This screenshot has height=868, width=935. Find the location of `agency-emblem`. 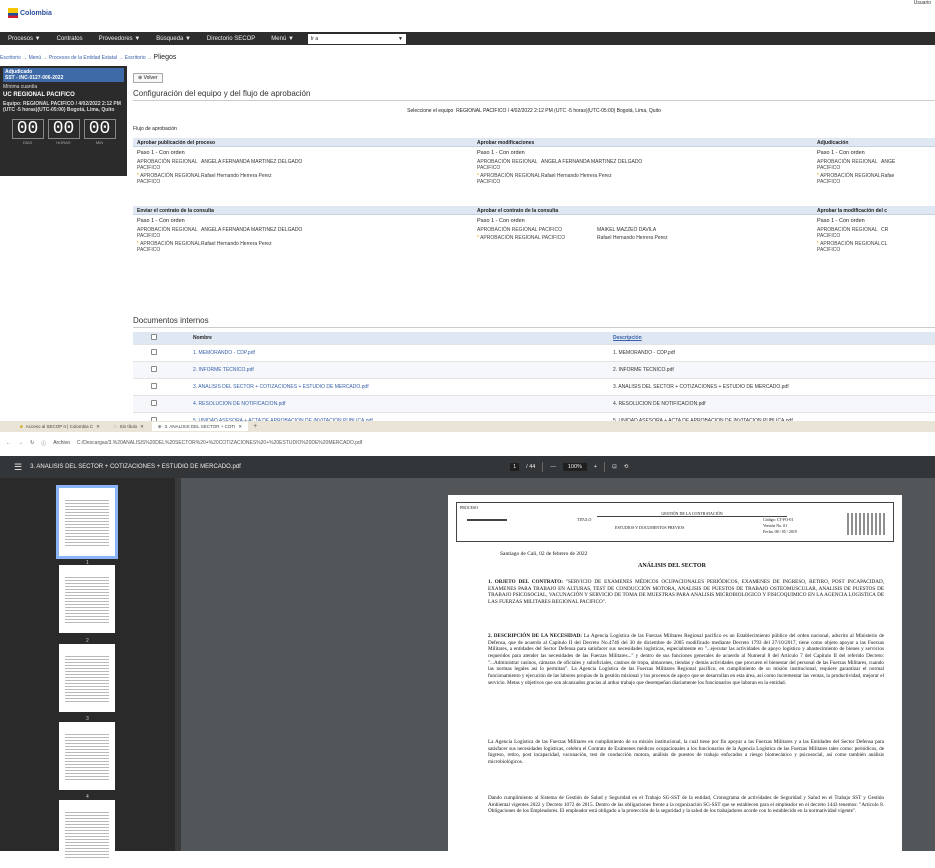

agency-emblem is located at coordinates (487, 527).